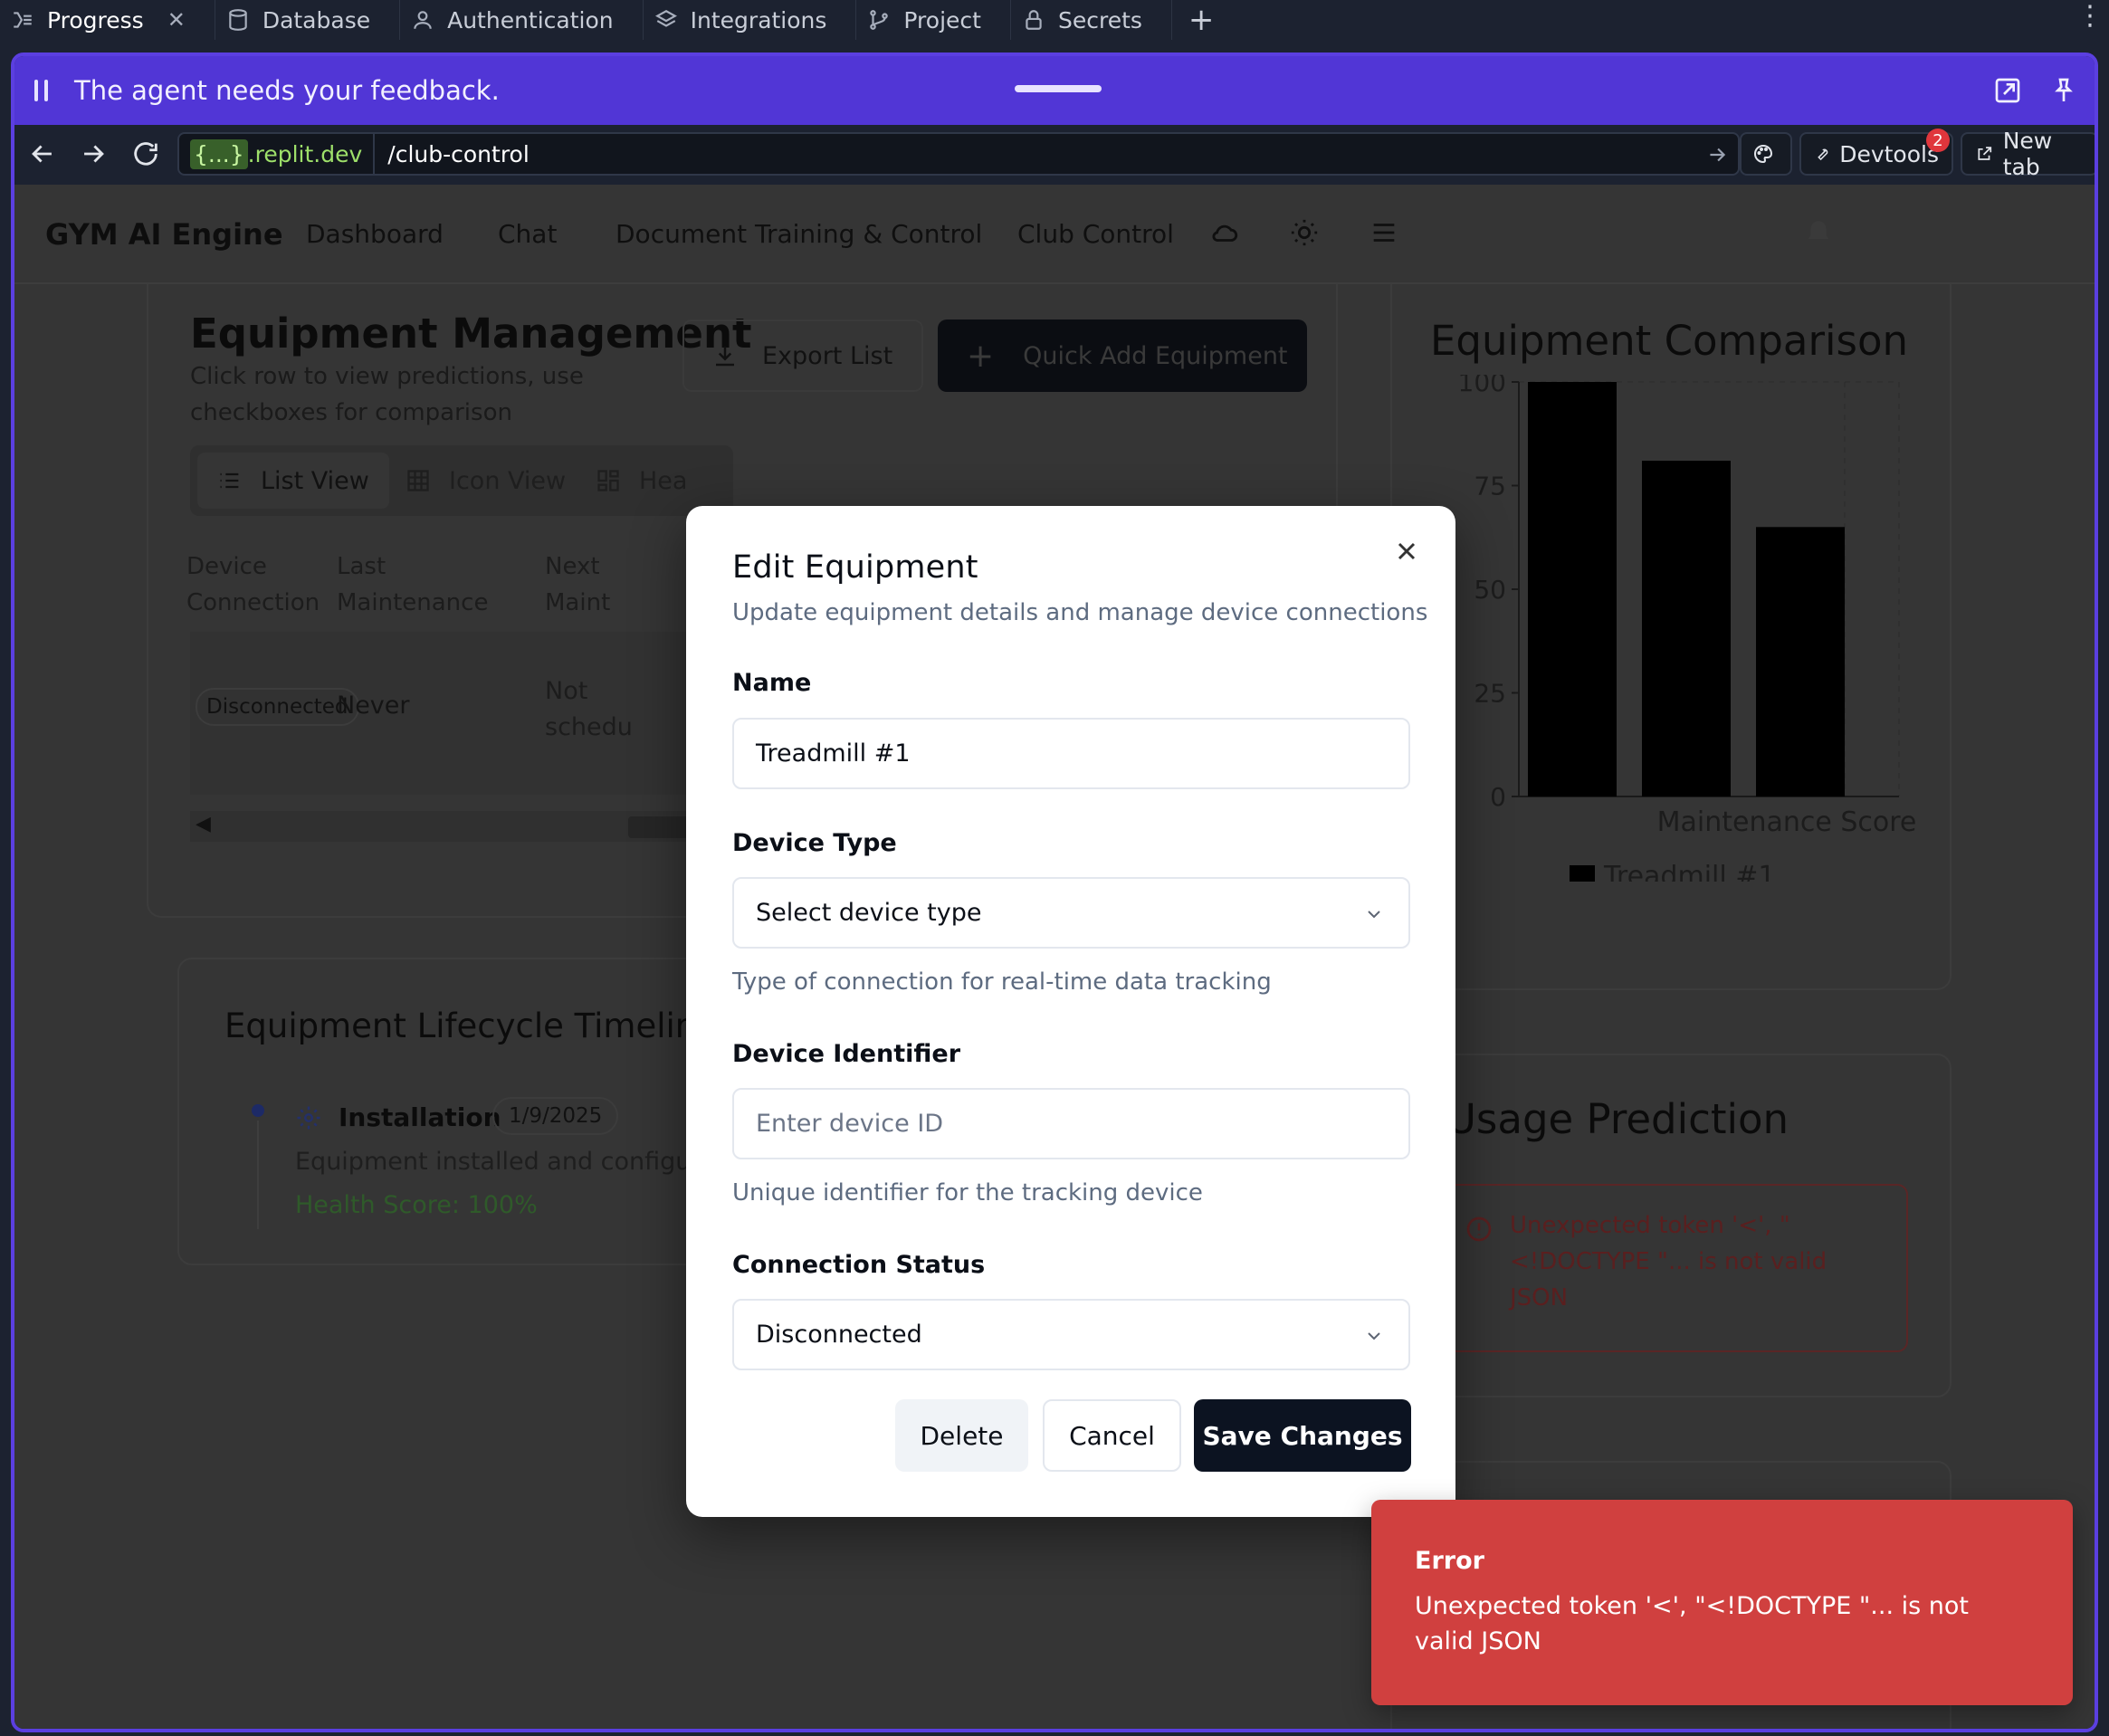  I want to click on nav-chat: Chat, so click(527, 234).